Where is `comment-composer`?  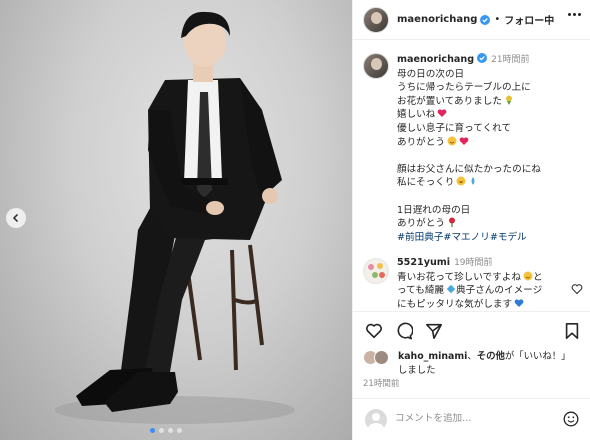
comment-composer is located at coordinates (471, 419).